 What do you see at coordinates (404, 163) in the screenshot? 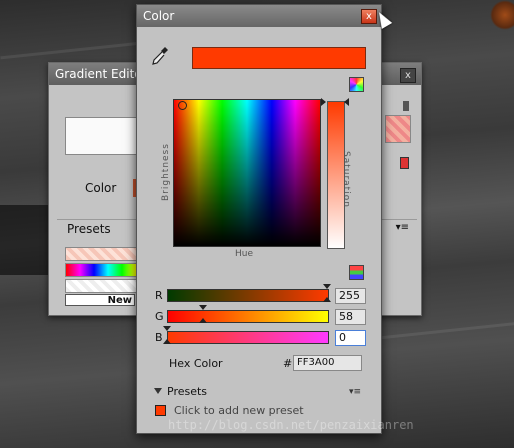
I see `gradient-color-marker` at bounding box center [404, 163].